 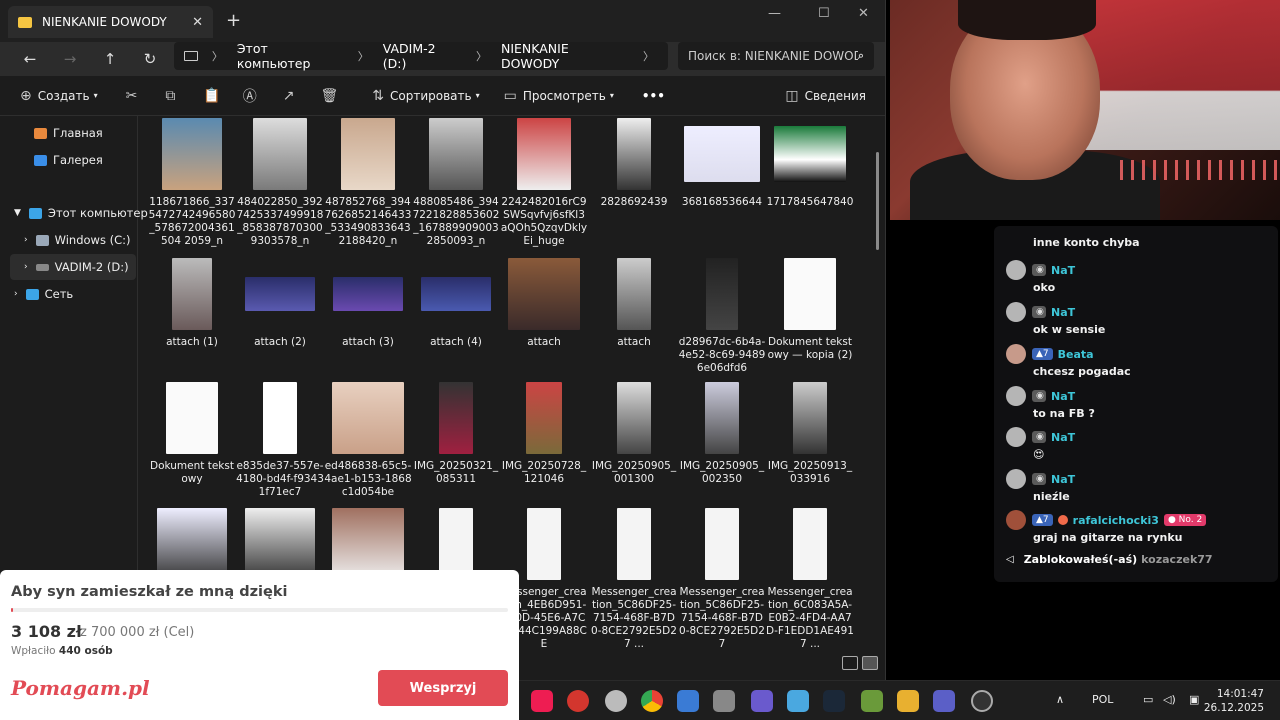 What do you see at coordinates (724, 701) in the screenshot?
I see `app-icon-box` at bounding box center [724, 701].